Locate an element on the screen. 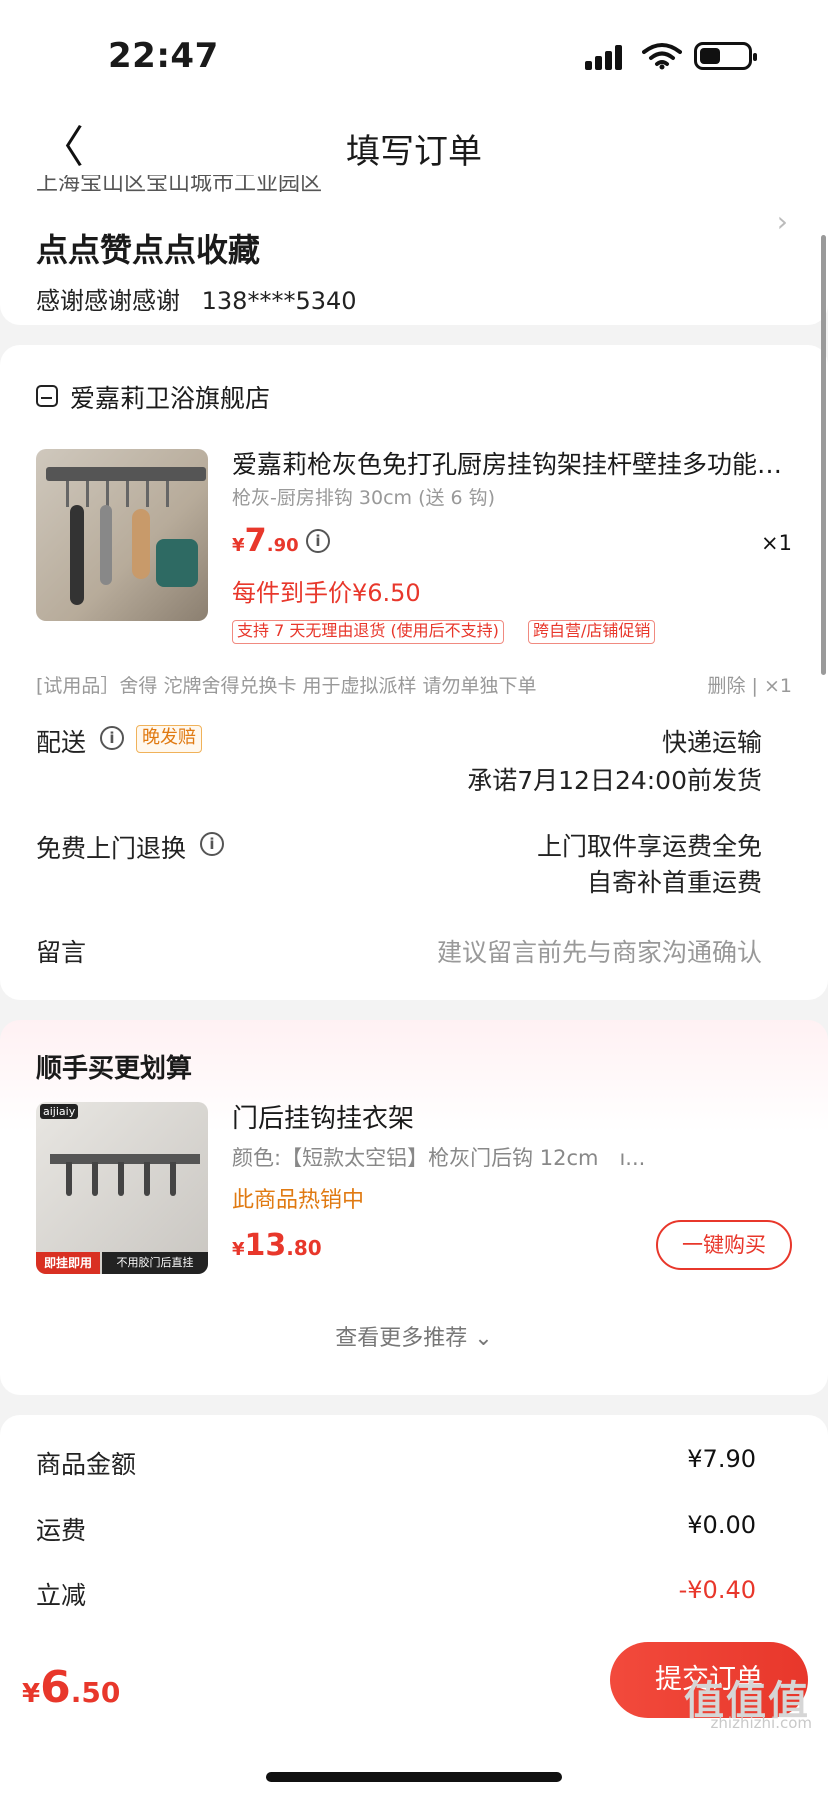 The width and height of the screenshot is (828, 1795). address-title: 点点赞点点收藏 is located at coordinates (148, 250).